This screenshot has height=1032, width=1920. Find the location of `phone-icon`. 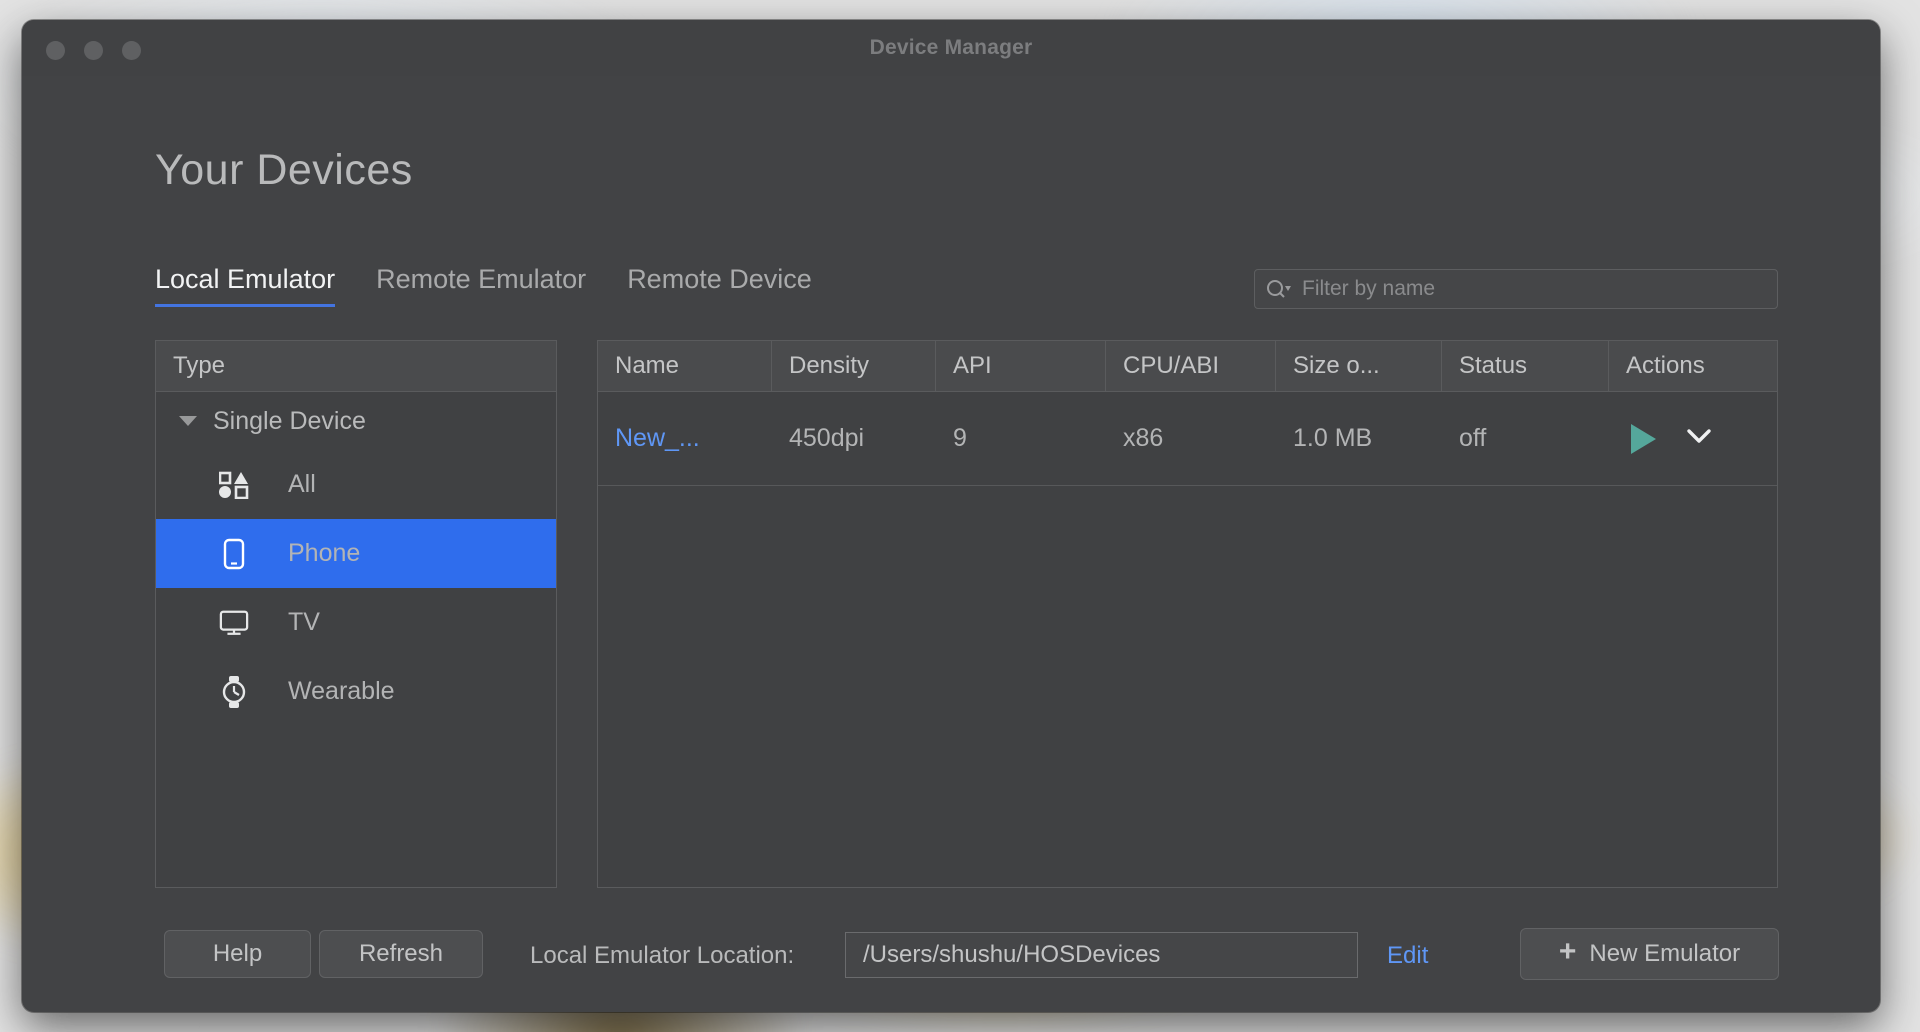

phone-icon is located at coordinates (234, 553).